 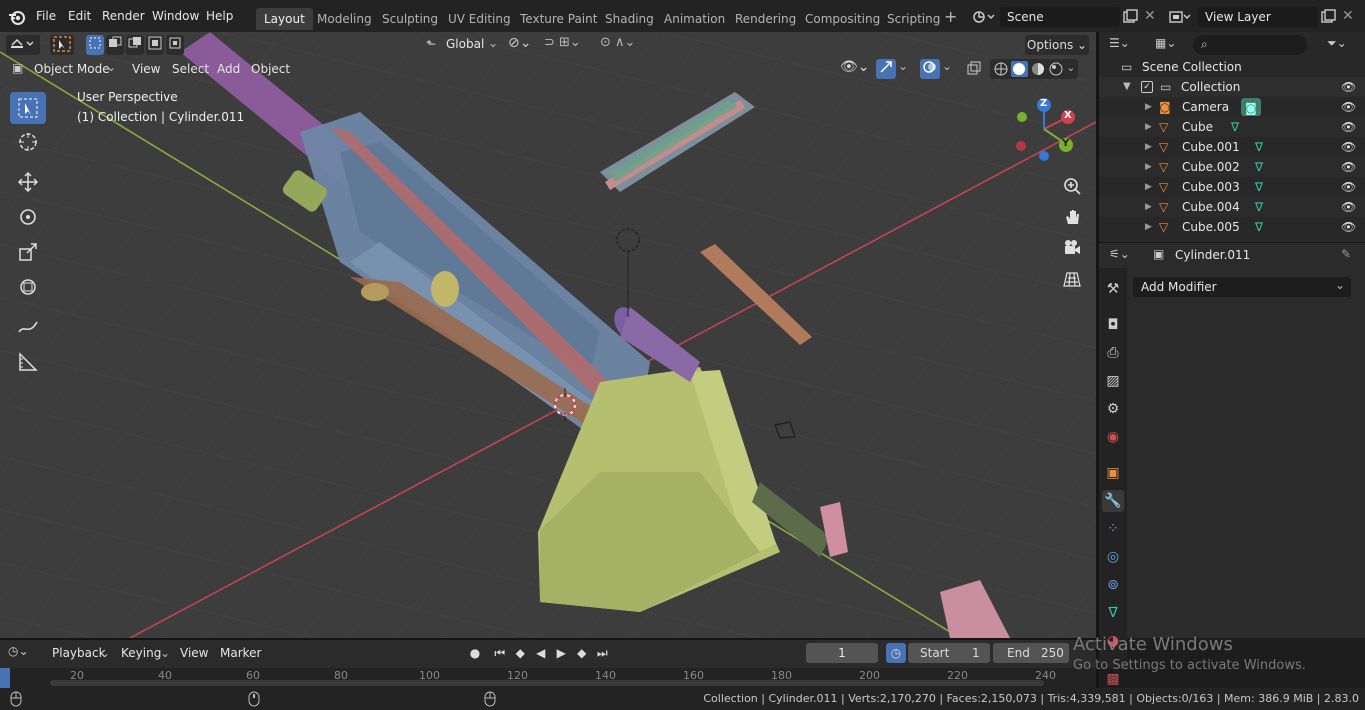 I want to click on menu-select: Select, so click(x=190, y=69).